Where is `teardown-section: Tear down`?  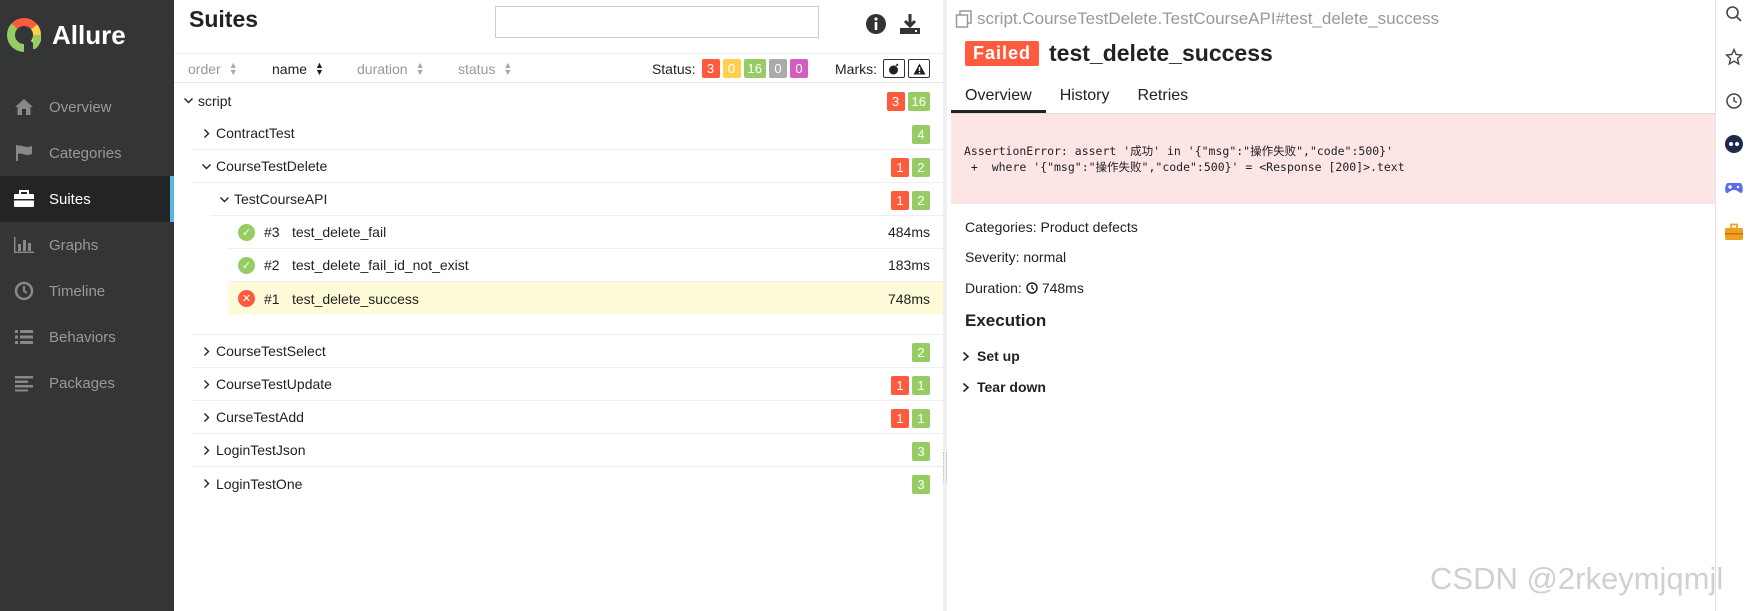
teardown-section: Tear down is located at coordinates (1003, 387).